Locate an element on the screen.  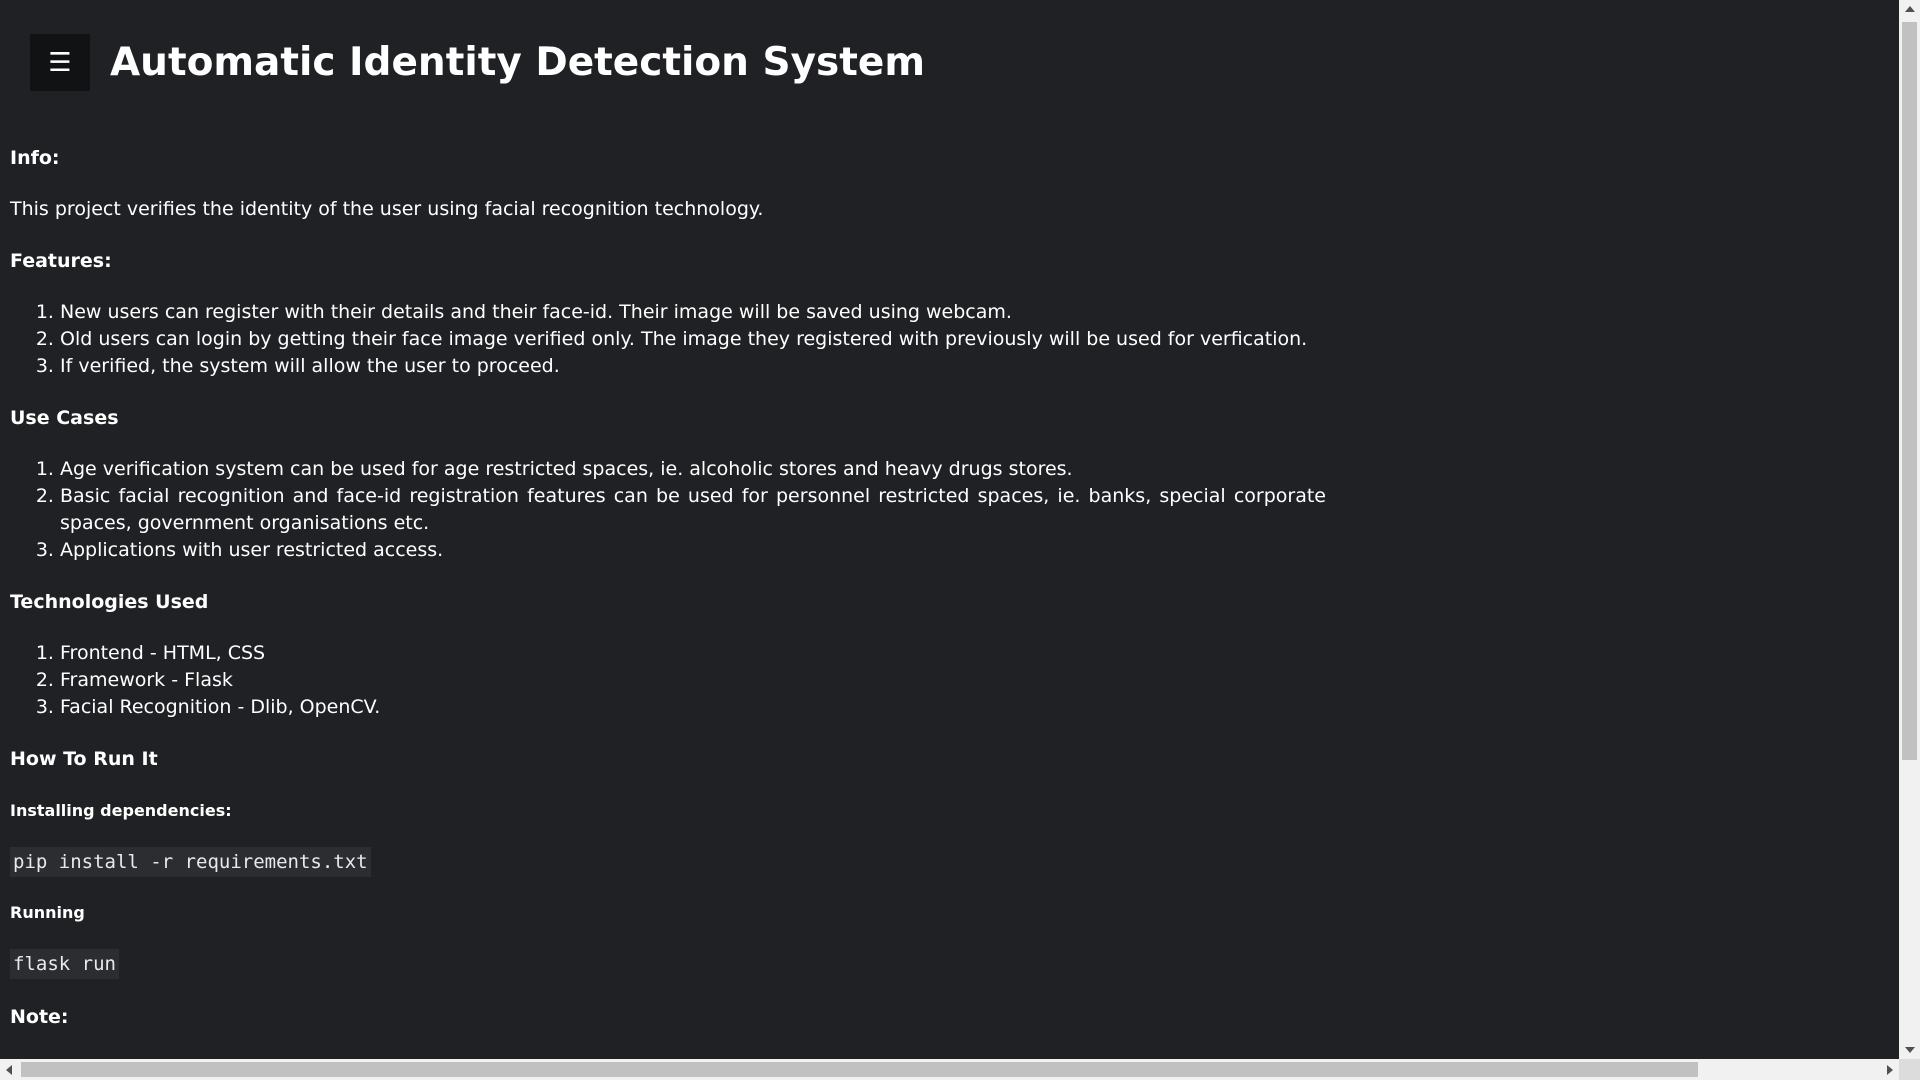
vertical-scrollbar is located at coordinates (1909, 529).